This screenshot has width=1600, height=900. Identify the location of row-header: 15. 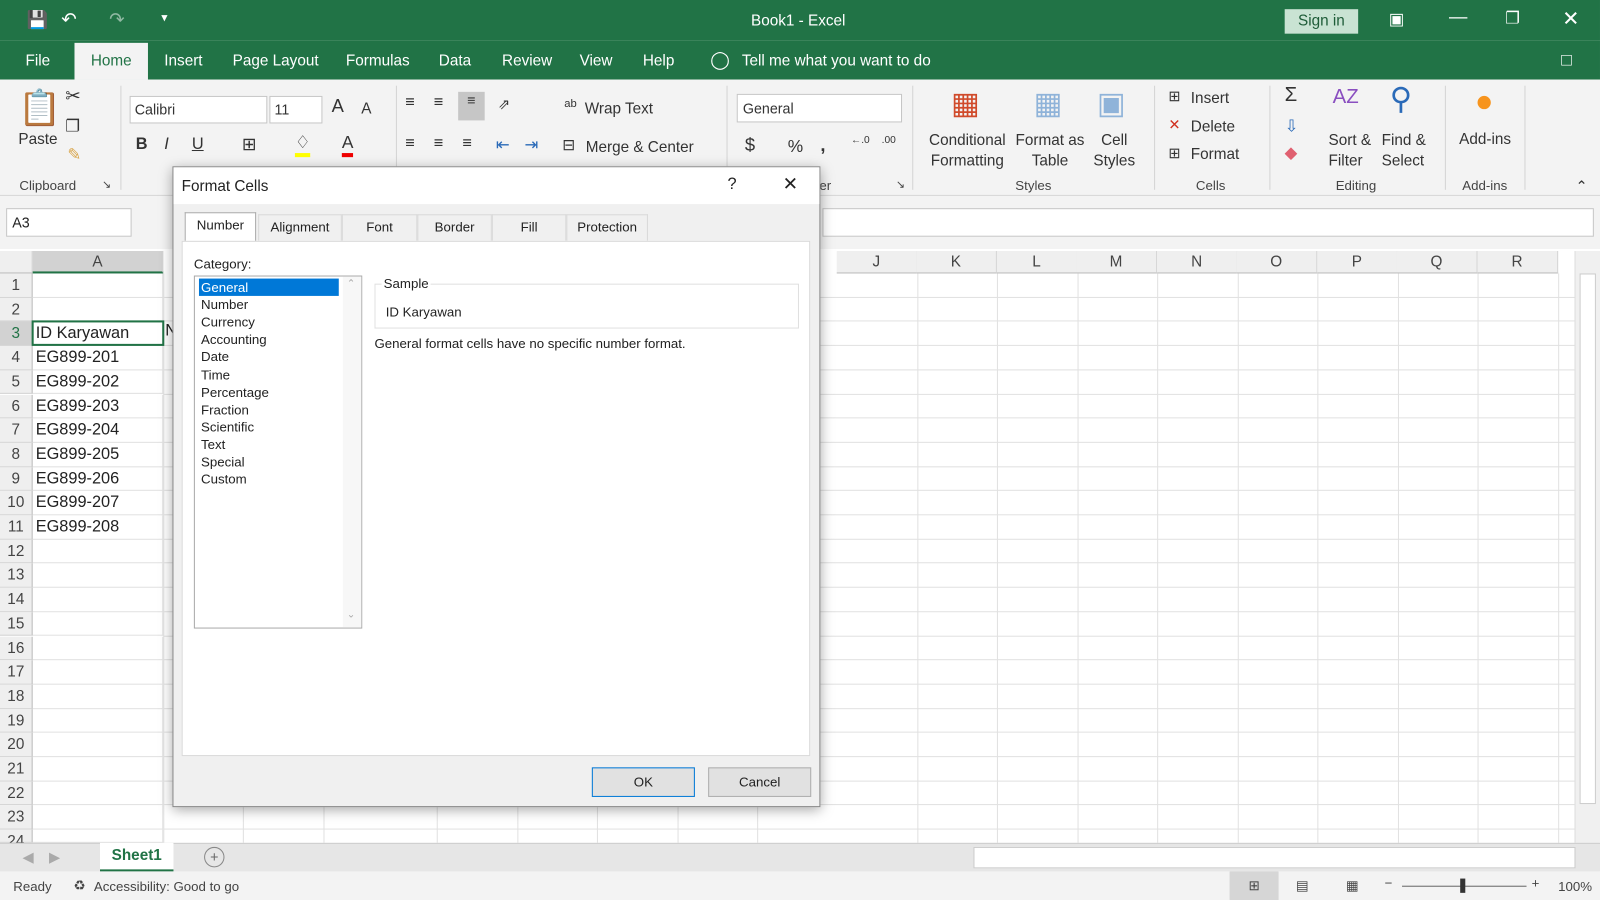
(16, 624).